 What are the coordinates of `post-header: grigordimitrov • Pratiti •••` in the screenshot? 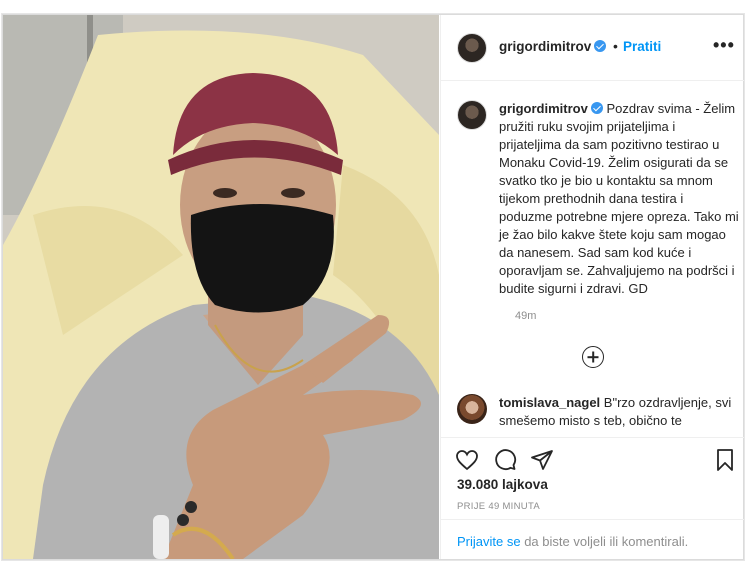 It's located at (592, 48).